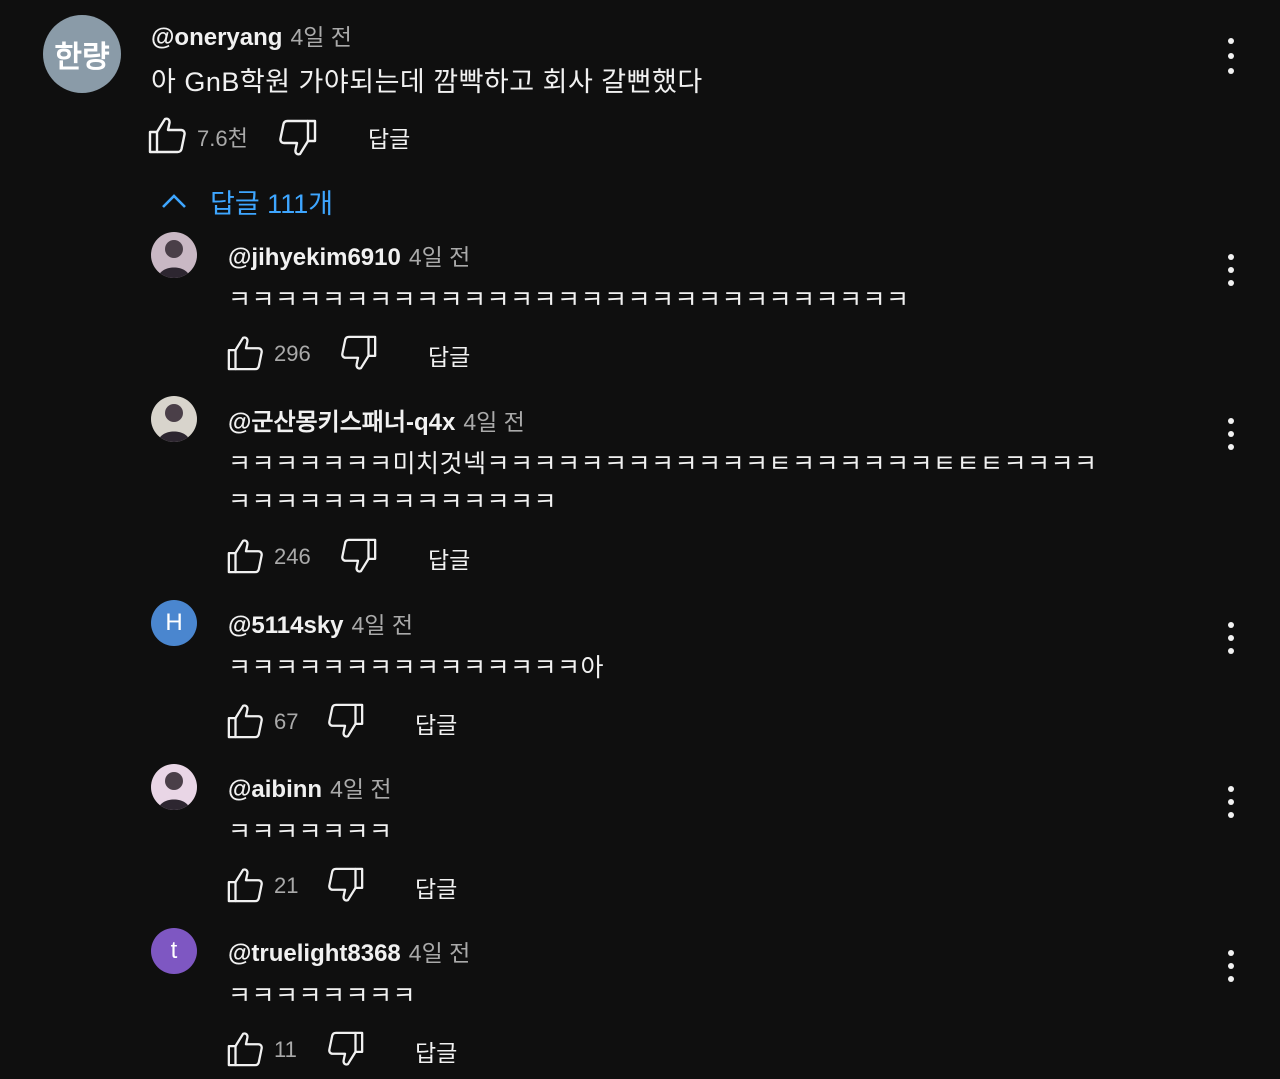 This screenshot has height=1079, width=1280. I want to click on reply-avatar: t, so click(174, 951).